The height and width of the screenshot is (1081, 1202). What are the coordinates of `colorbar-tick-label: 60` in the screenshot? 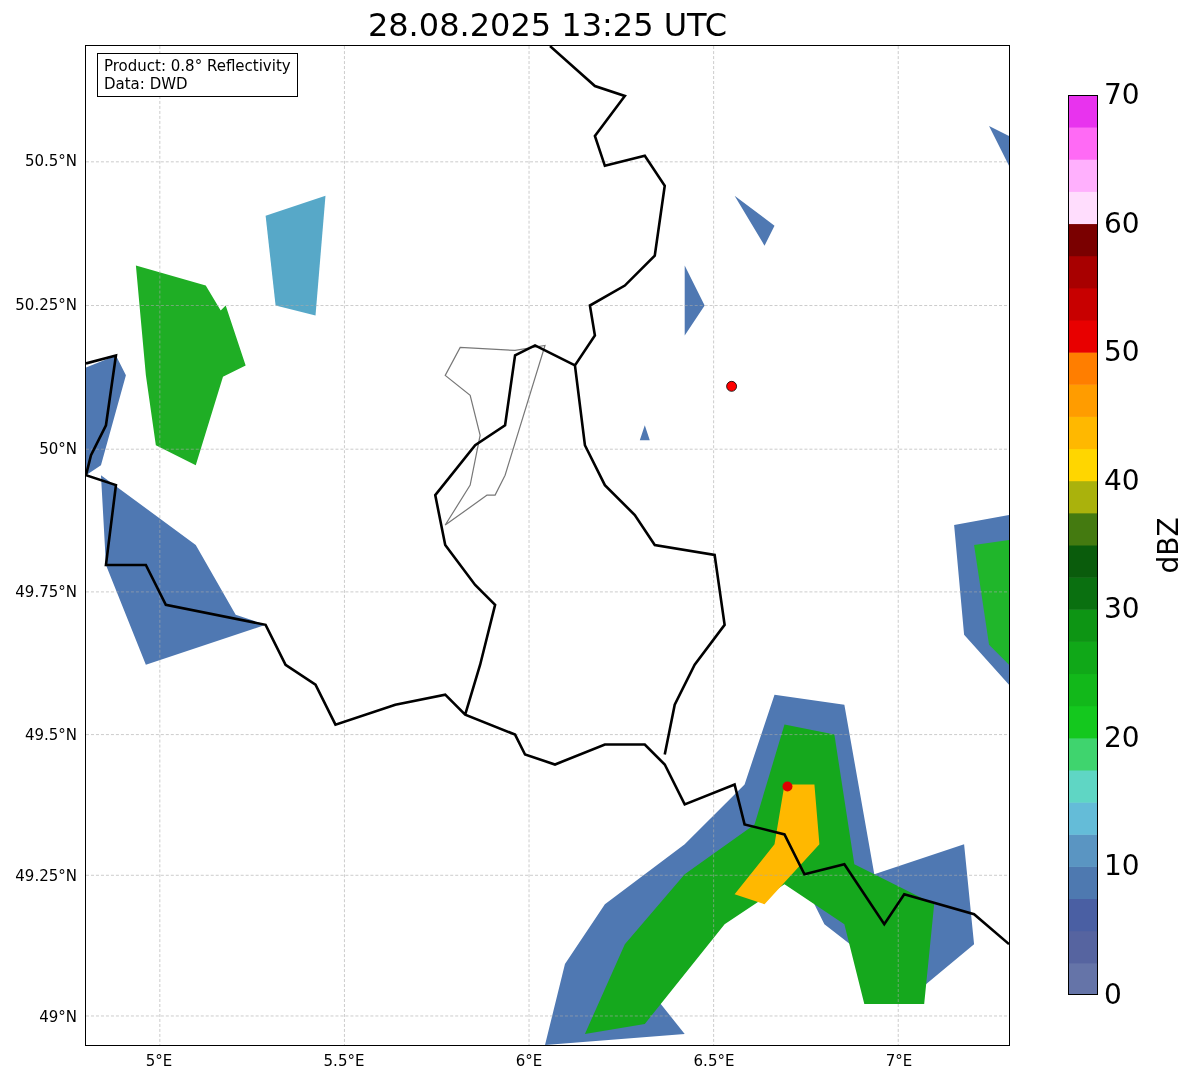 It's located at (1122, 223).